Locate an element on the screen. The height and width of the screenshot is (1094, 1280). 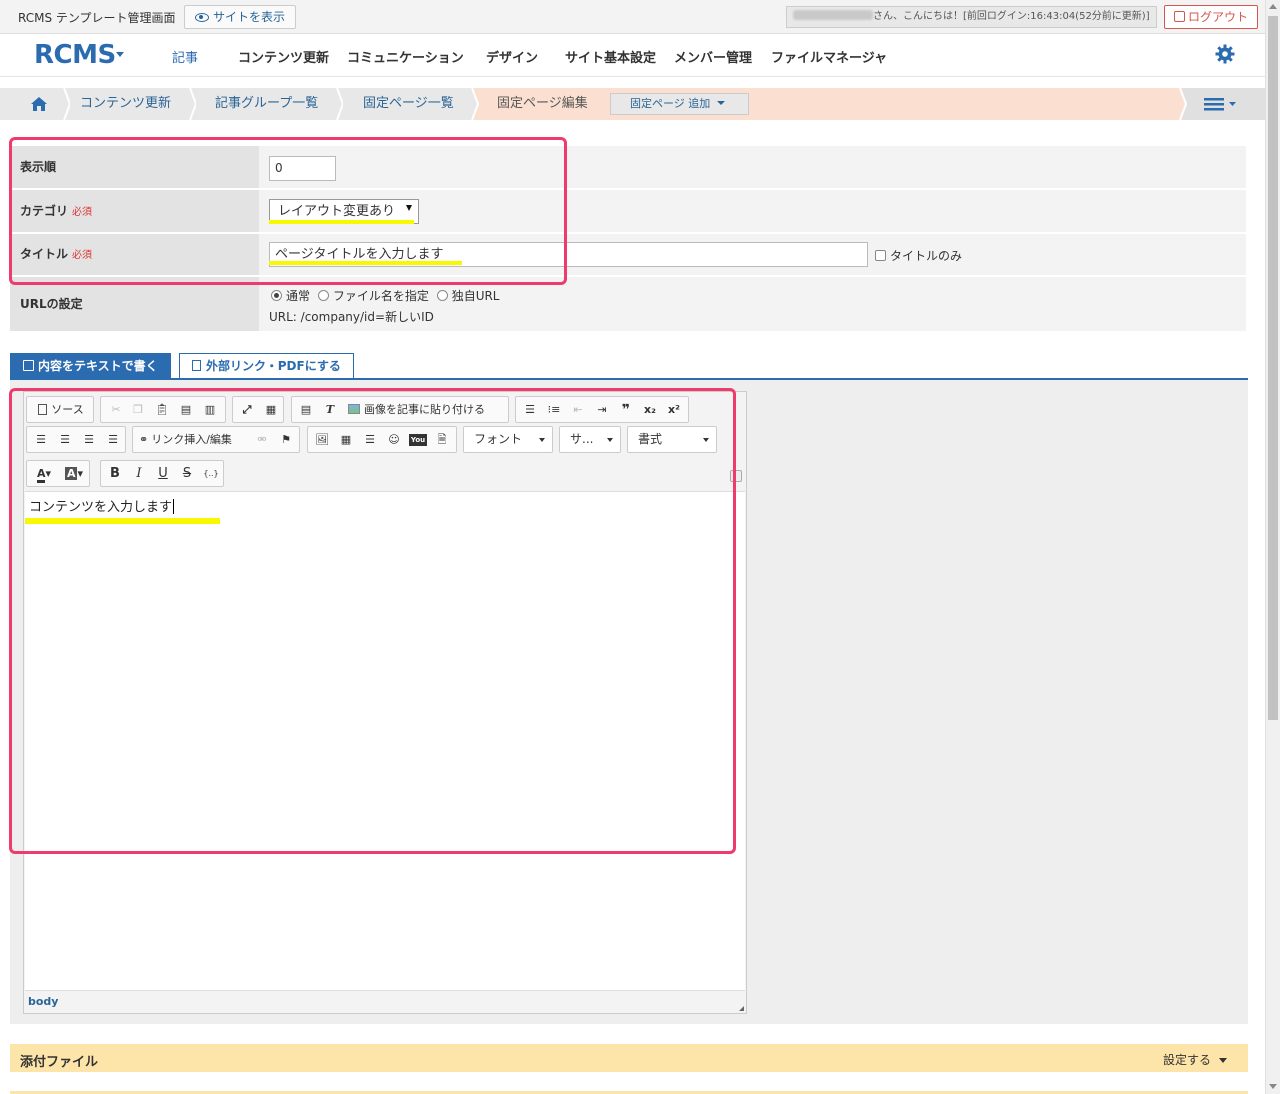
attachments-section: 添付ファイル 設定する is located at coordinates (629, 1058).